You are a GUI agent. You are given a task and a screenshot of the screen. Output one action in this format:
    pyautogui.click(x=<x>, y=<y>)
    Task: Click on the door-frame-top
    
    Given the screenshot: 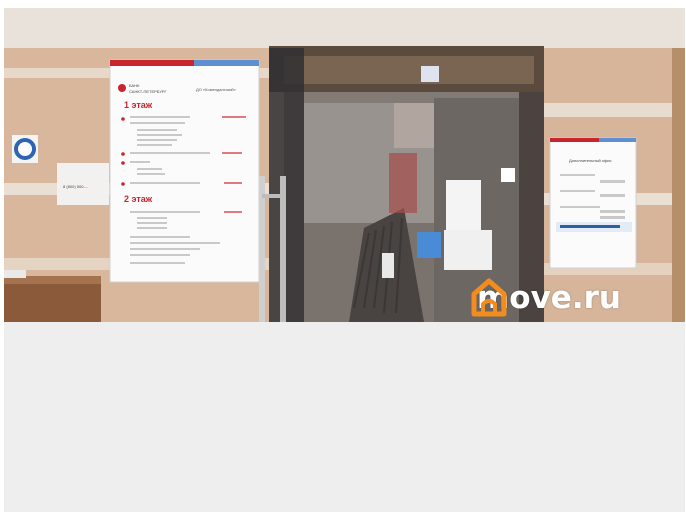 What is the action you would take?
    pyautogui.click(x=409, y=70)
    